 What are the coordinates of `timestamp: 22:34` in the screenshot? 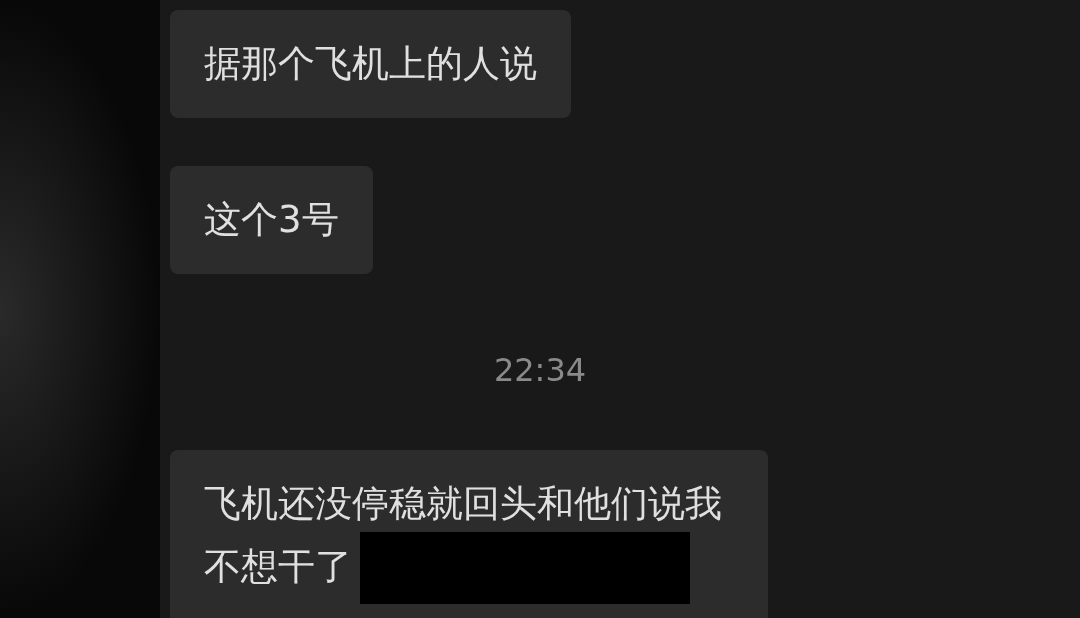 It's located at (540, 370).